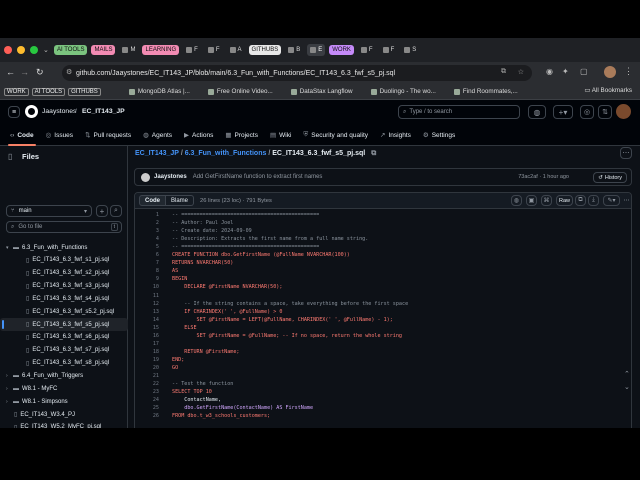 This screenshot has width=640, height=480. Describe the element at coordinates (64, 227) in the screenshot. I see `go-to-file-input: ⌕ Go to file t` at that location.